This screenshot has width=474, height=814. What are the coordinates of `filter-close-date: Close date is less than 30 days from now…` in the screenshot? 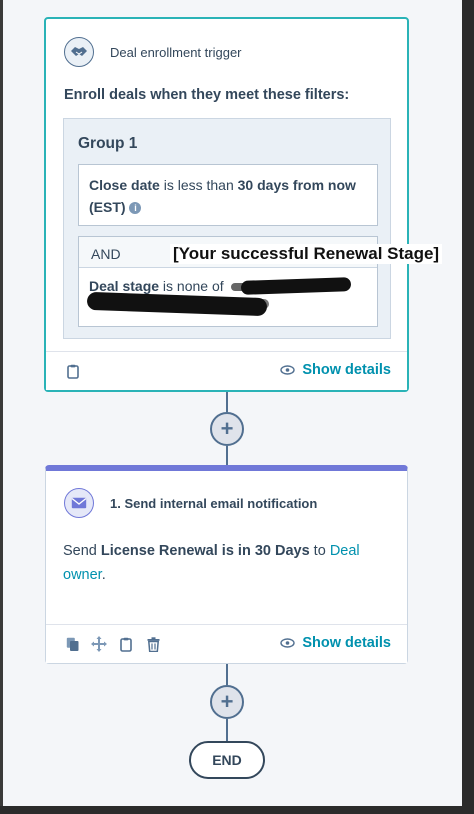 It's located at (228, 195).